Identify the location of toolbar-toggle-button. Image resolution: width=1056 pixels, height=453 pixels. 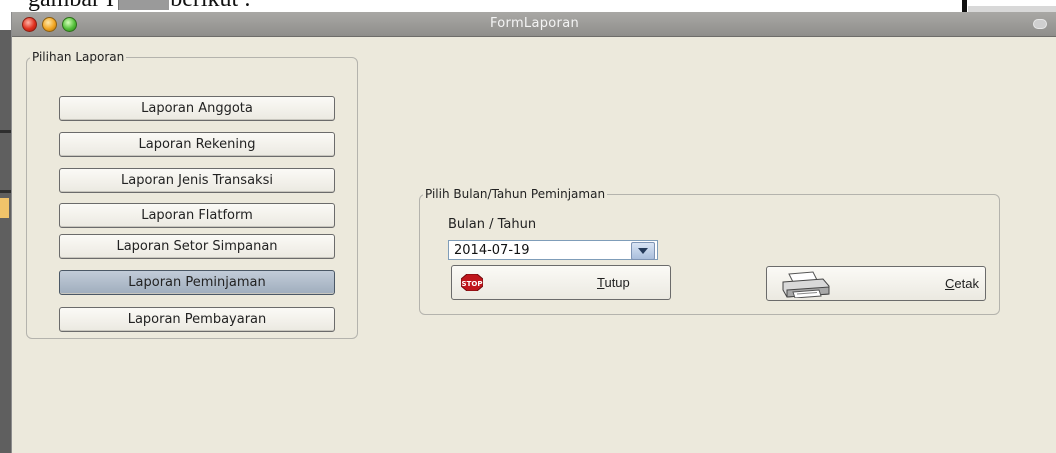
(1040, 24).